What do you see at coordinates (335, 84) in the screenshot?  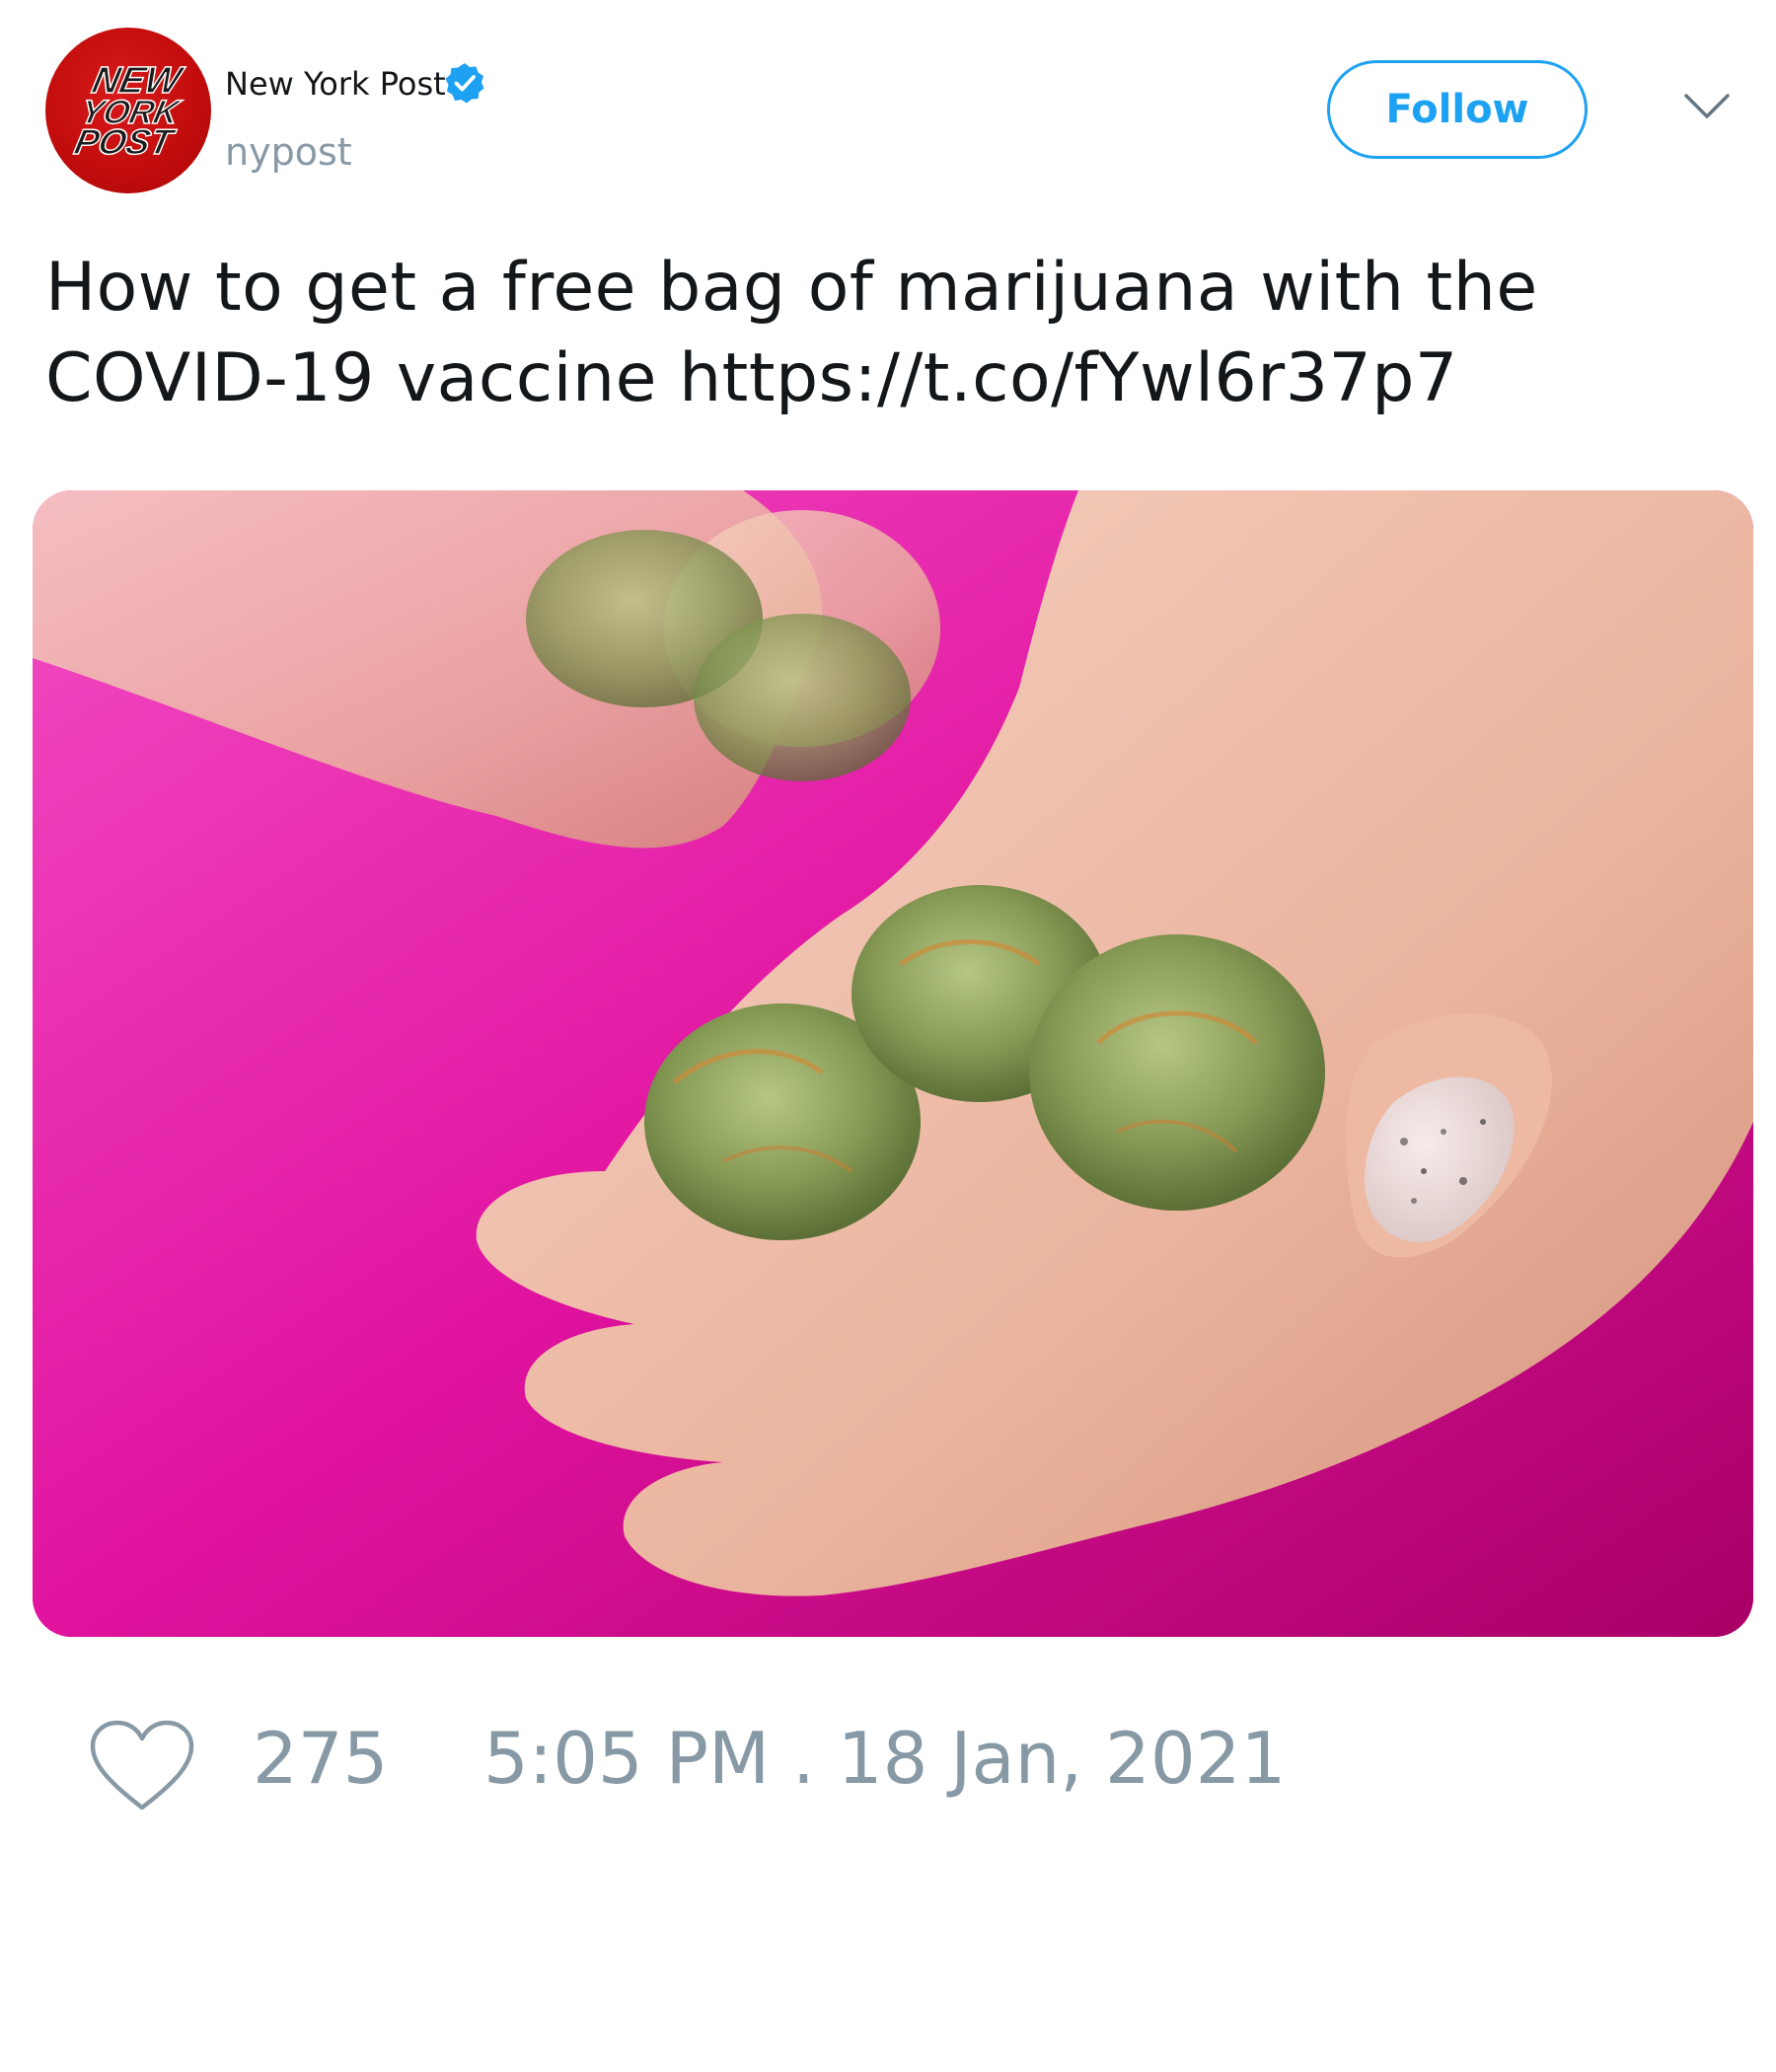 I see `display-name: New York Post` at bounding box center [335, 84].